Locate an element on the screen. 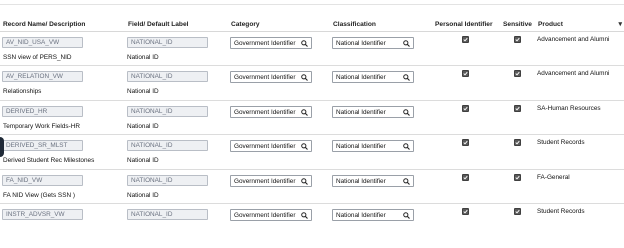 The image size is (624, 248). product-name: FA-General is located at coordinates (553, 177).